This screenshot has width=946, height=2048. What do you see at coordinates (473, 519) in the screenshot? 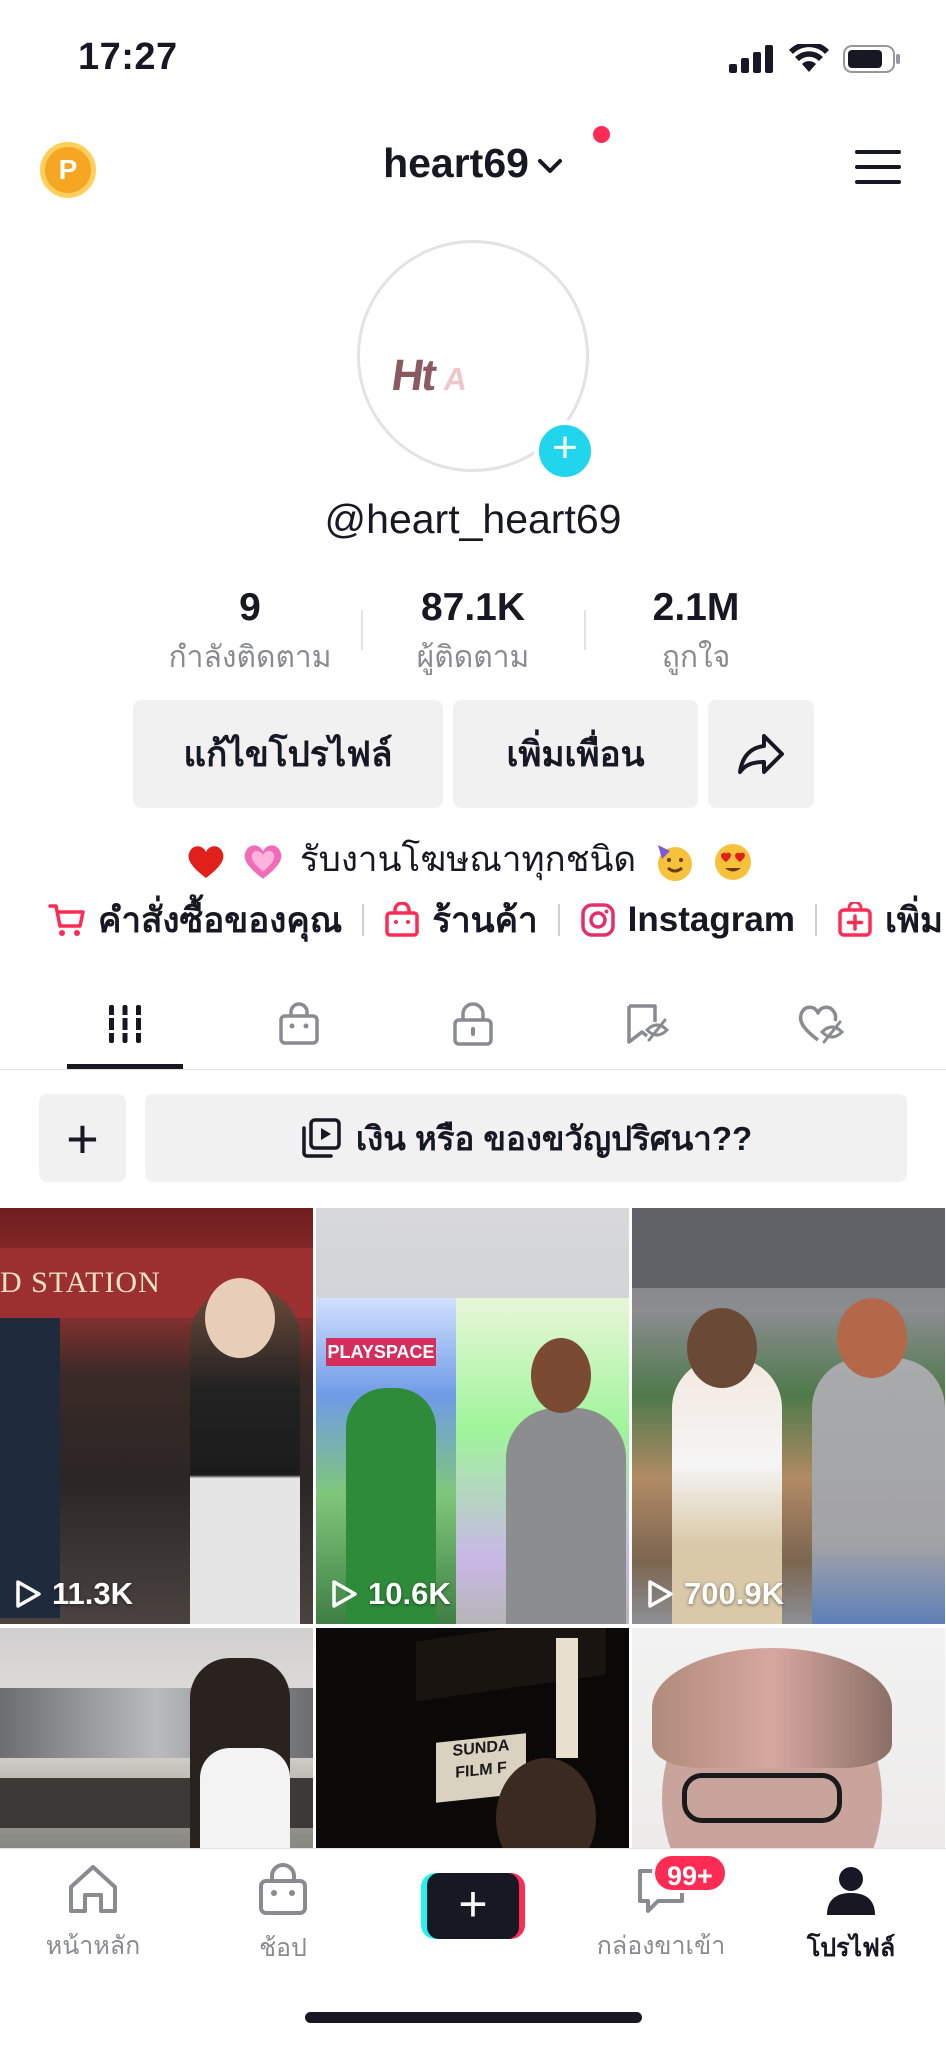
I see `profile-handle: @heart_heart69` at bounding box center [473, 519].